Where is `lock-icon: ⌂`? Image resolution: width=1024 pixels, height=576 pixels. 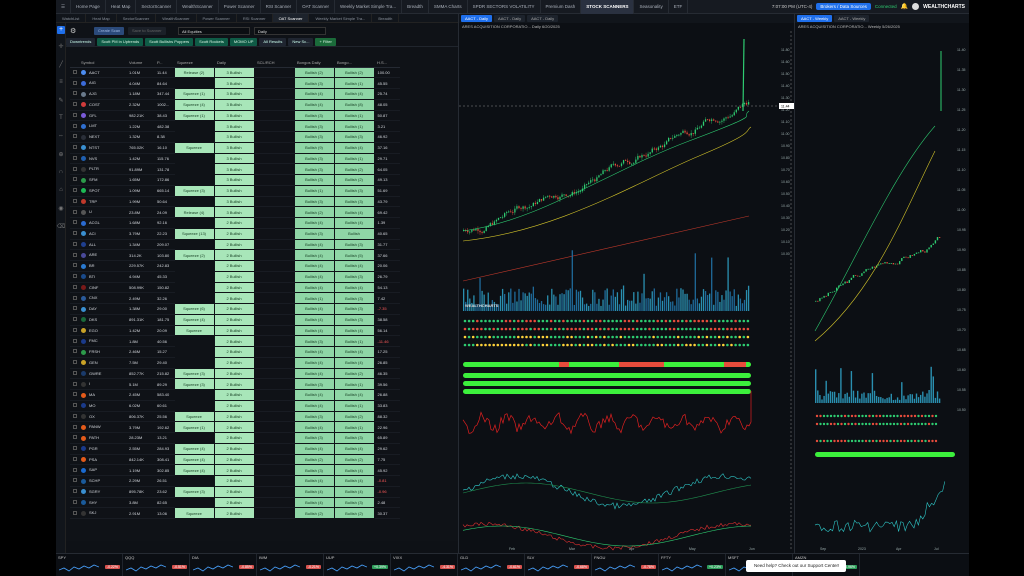 lock-icon: ⌂ is located at coordinates (61, 190).